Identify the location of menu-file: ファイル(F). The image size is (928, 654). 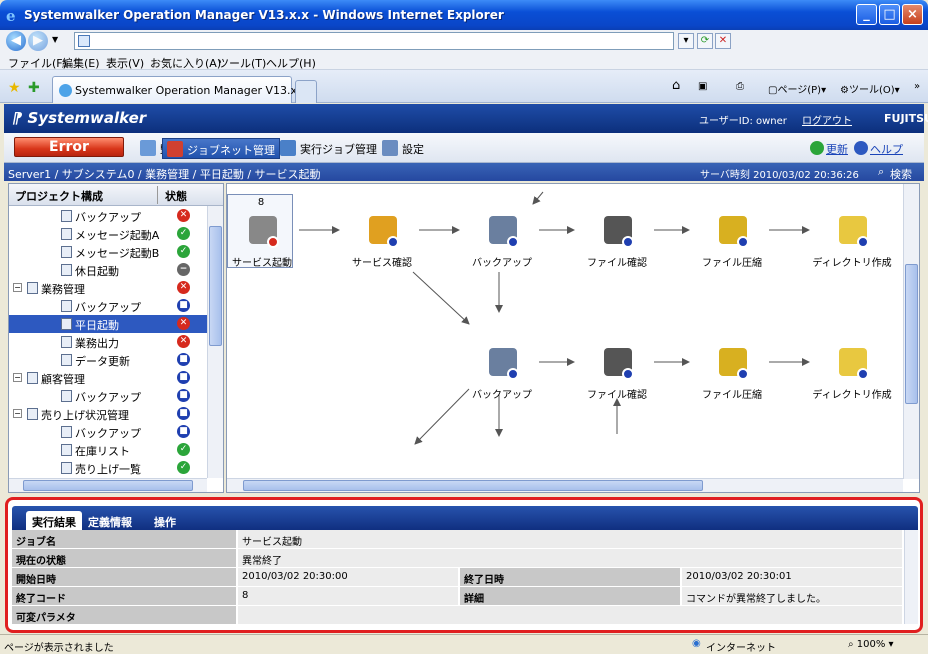
(37, 63).